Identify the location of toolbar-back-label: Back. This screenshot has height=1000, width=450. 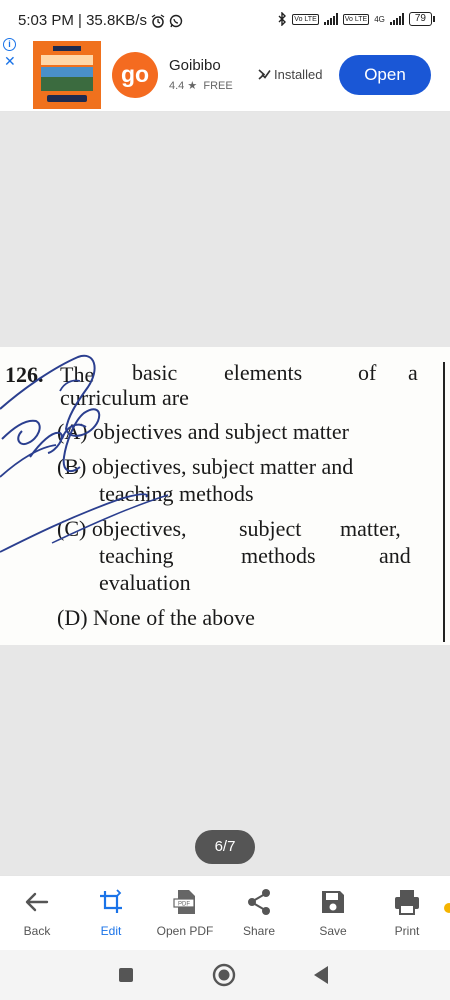
(37, 931).